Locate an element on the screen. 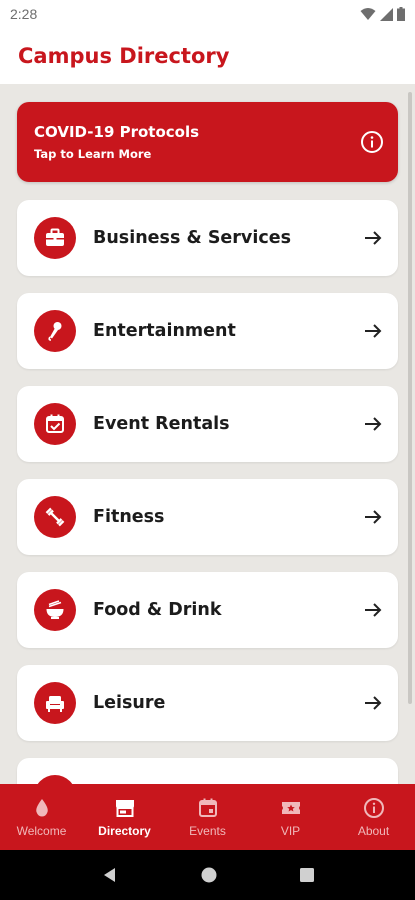 The width and height of the screenshot is (415, 900). nav-events: Events is located at coordinates (207, 817).